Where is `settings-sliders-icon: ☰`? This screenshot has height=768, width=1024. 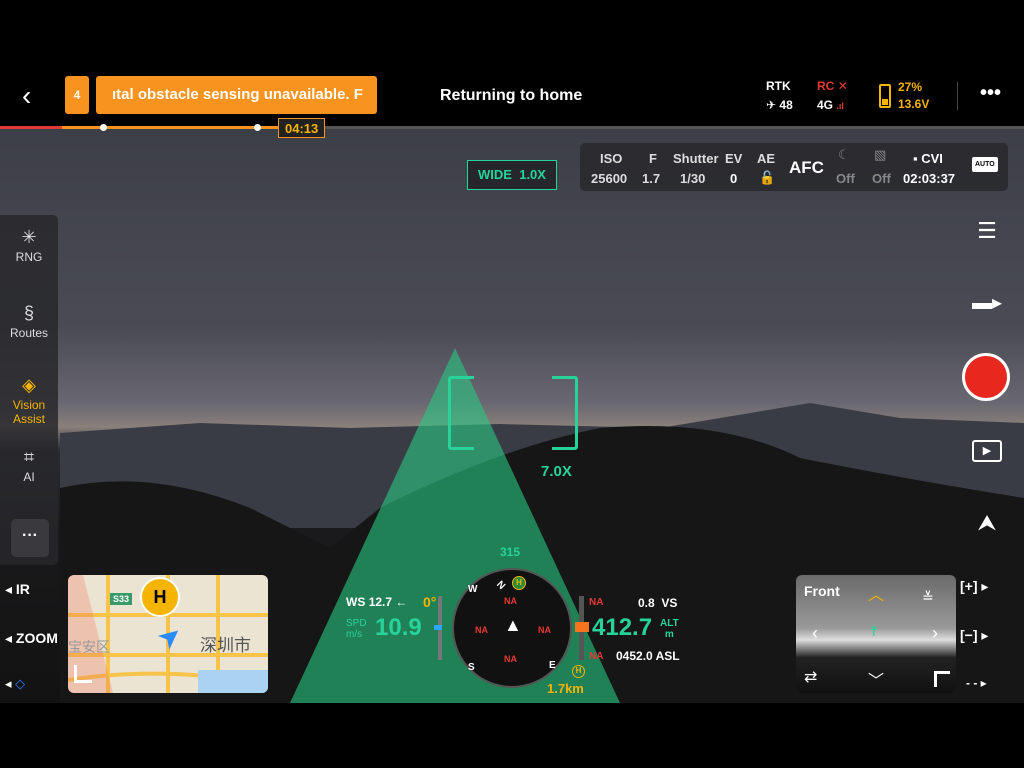 settings-sliders-icon: ☰ is located at coordinates (987, 231).